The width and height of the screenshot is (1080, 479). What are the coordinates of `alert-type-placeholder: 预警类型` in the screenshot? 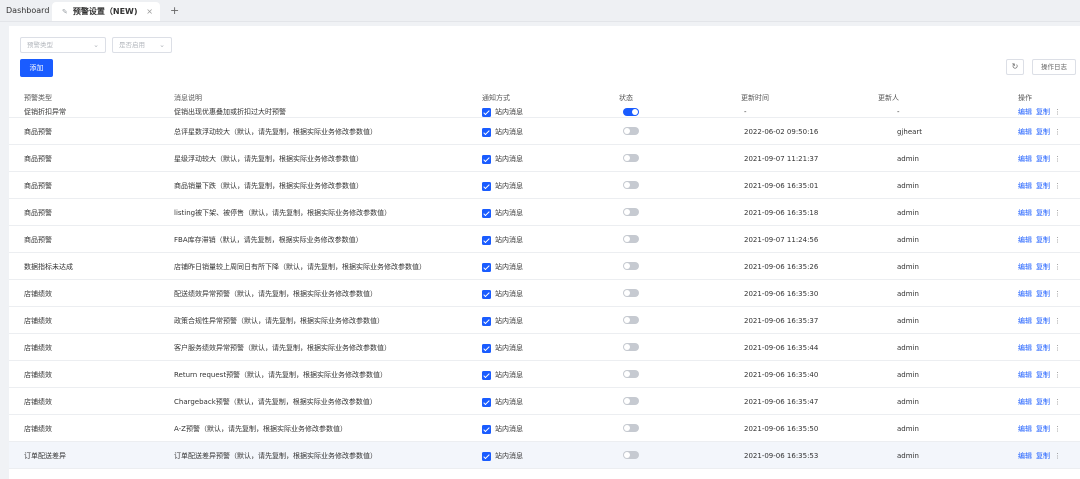 It's located at (40, 45).